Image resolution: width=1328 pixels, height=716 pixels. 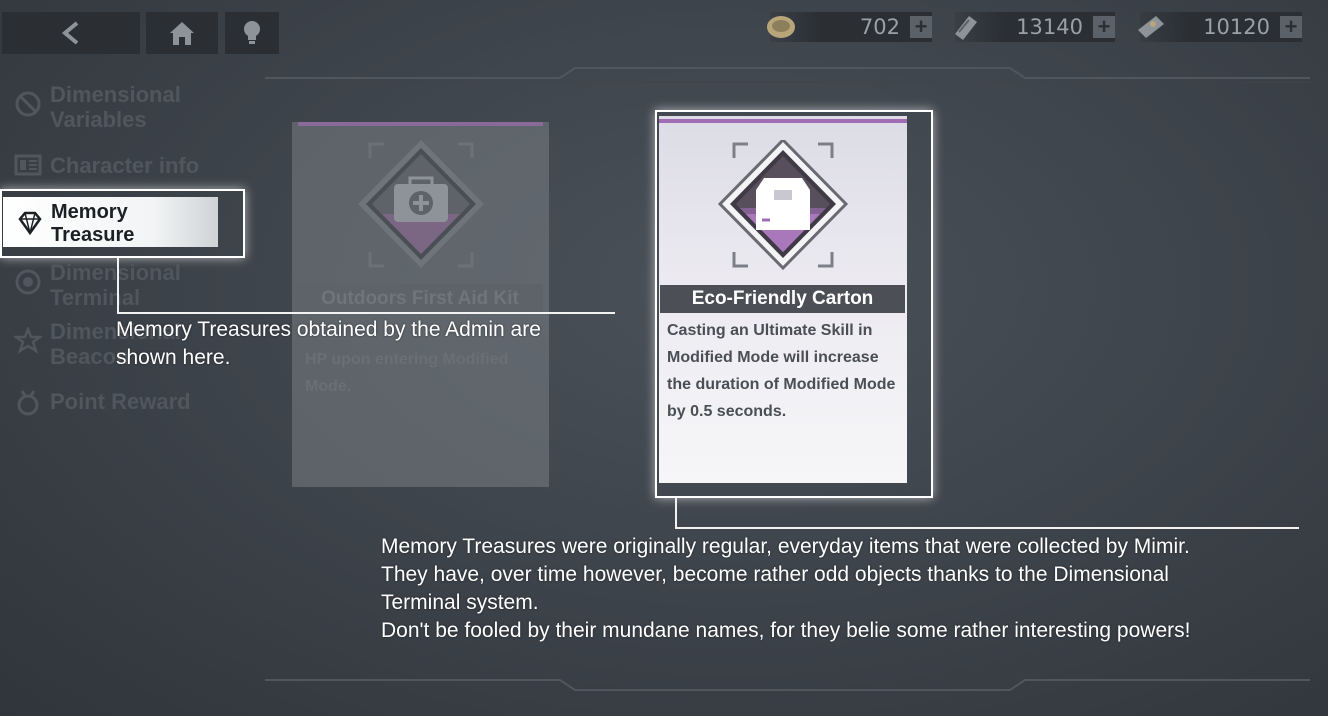 What do you see at coordinates (120, 401) in the screenshot?
I see `sidebar-item-label: Point Reward` at bounding box center [120, 401].